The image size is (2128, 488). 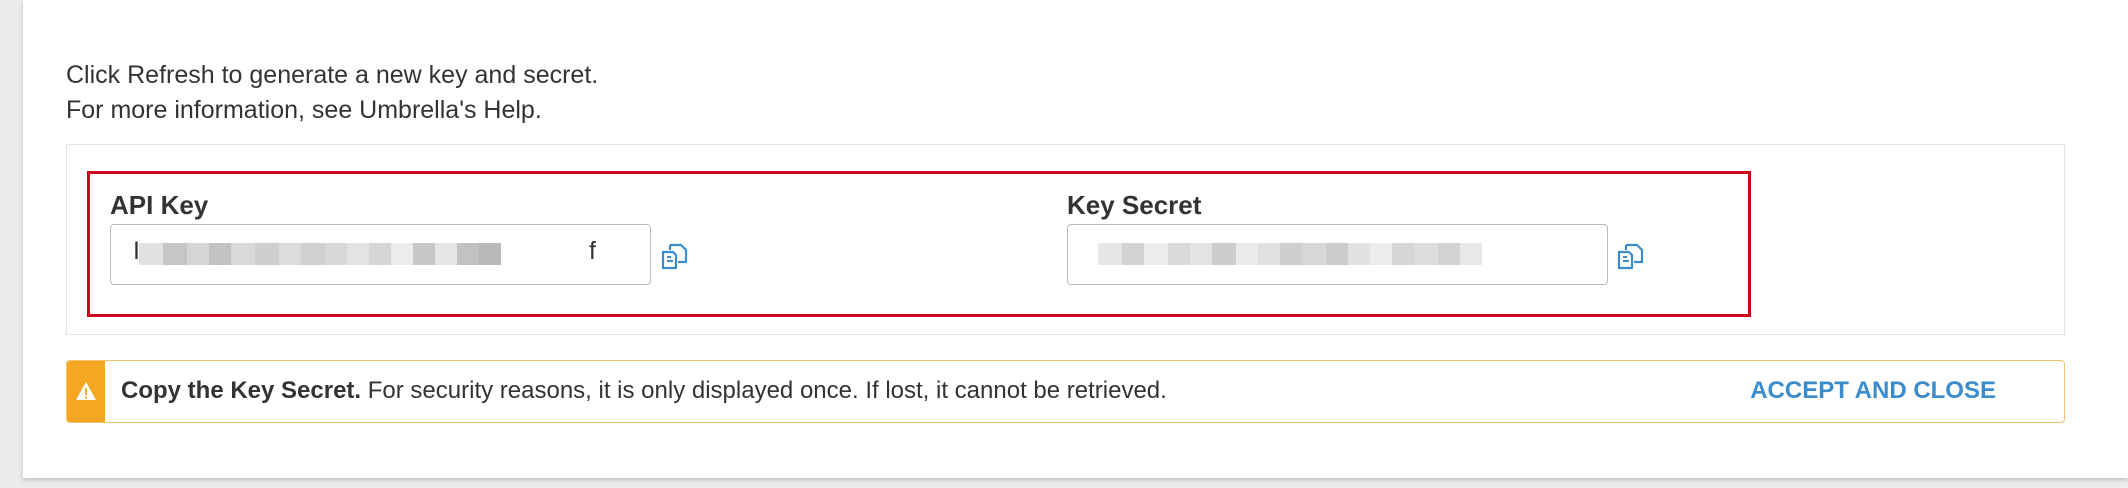 I want to click on accept-and-close-button: ACCEPT AND CLOSE, so click(x=1873, y=391).